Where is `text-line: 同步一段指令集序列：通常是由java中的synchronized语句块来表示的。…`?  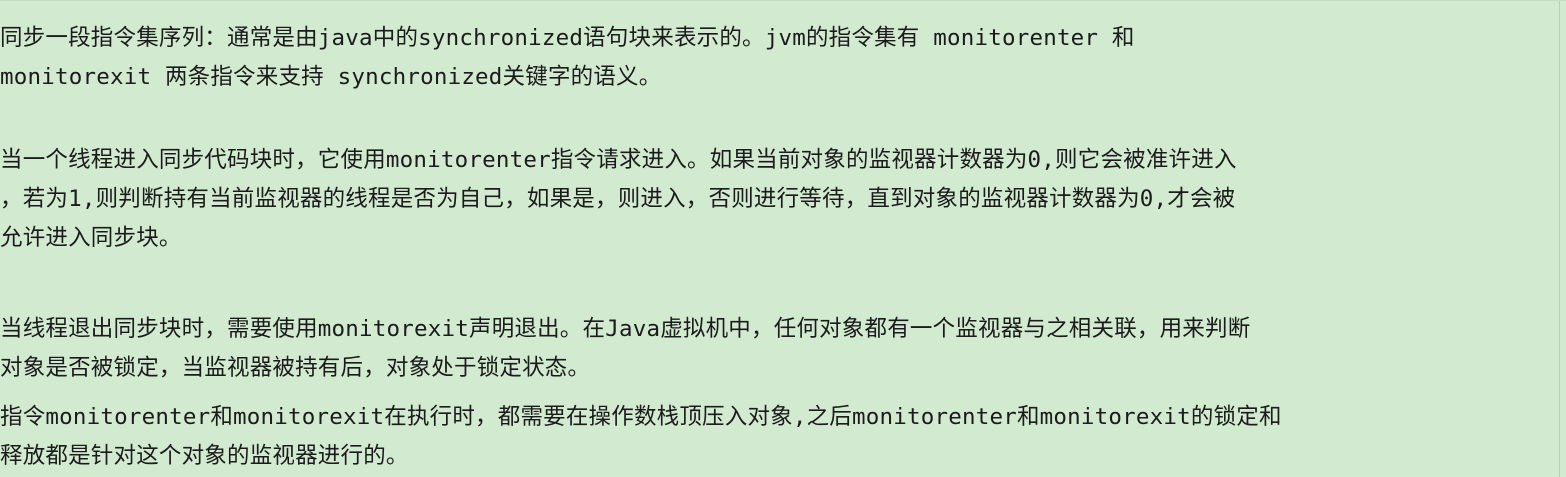
text-line: 同步一段指令集序列：通常是由java中的synchronized语句块来表示的。… is located at coordinates (567, 38).